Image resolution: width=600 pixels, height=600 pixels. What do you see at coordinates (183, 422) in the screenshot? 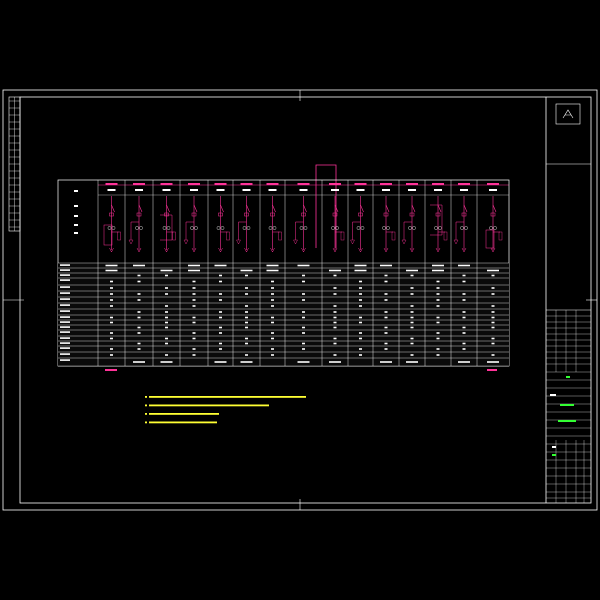
I see `note-text-line` at bounding box center [183, 422].